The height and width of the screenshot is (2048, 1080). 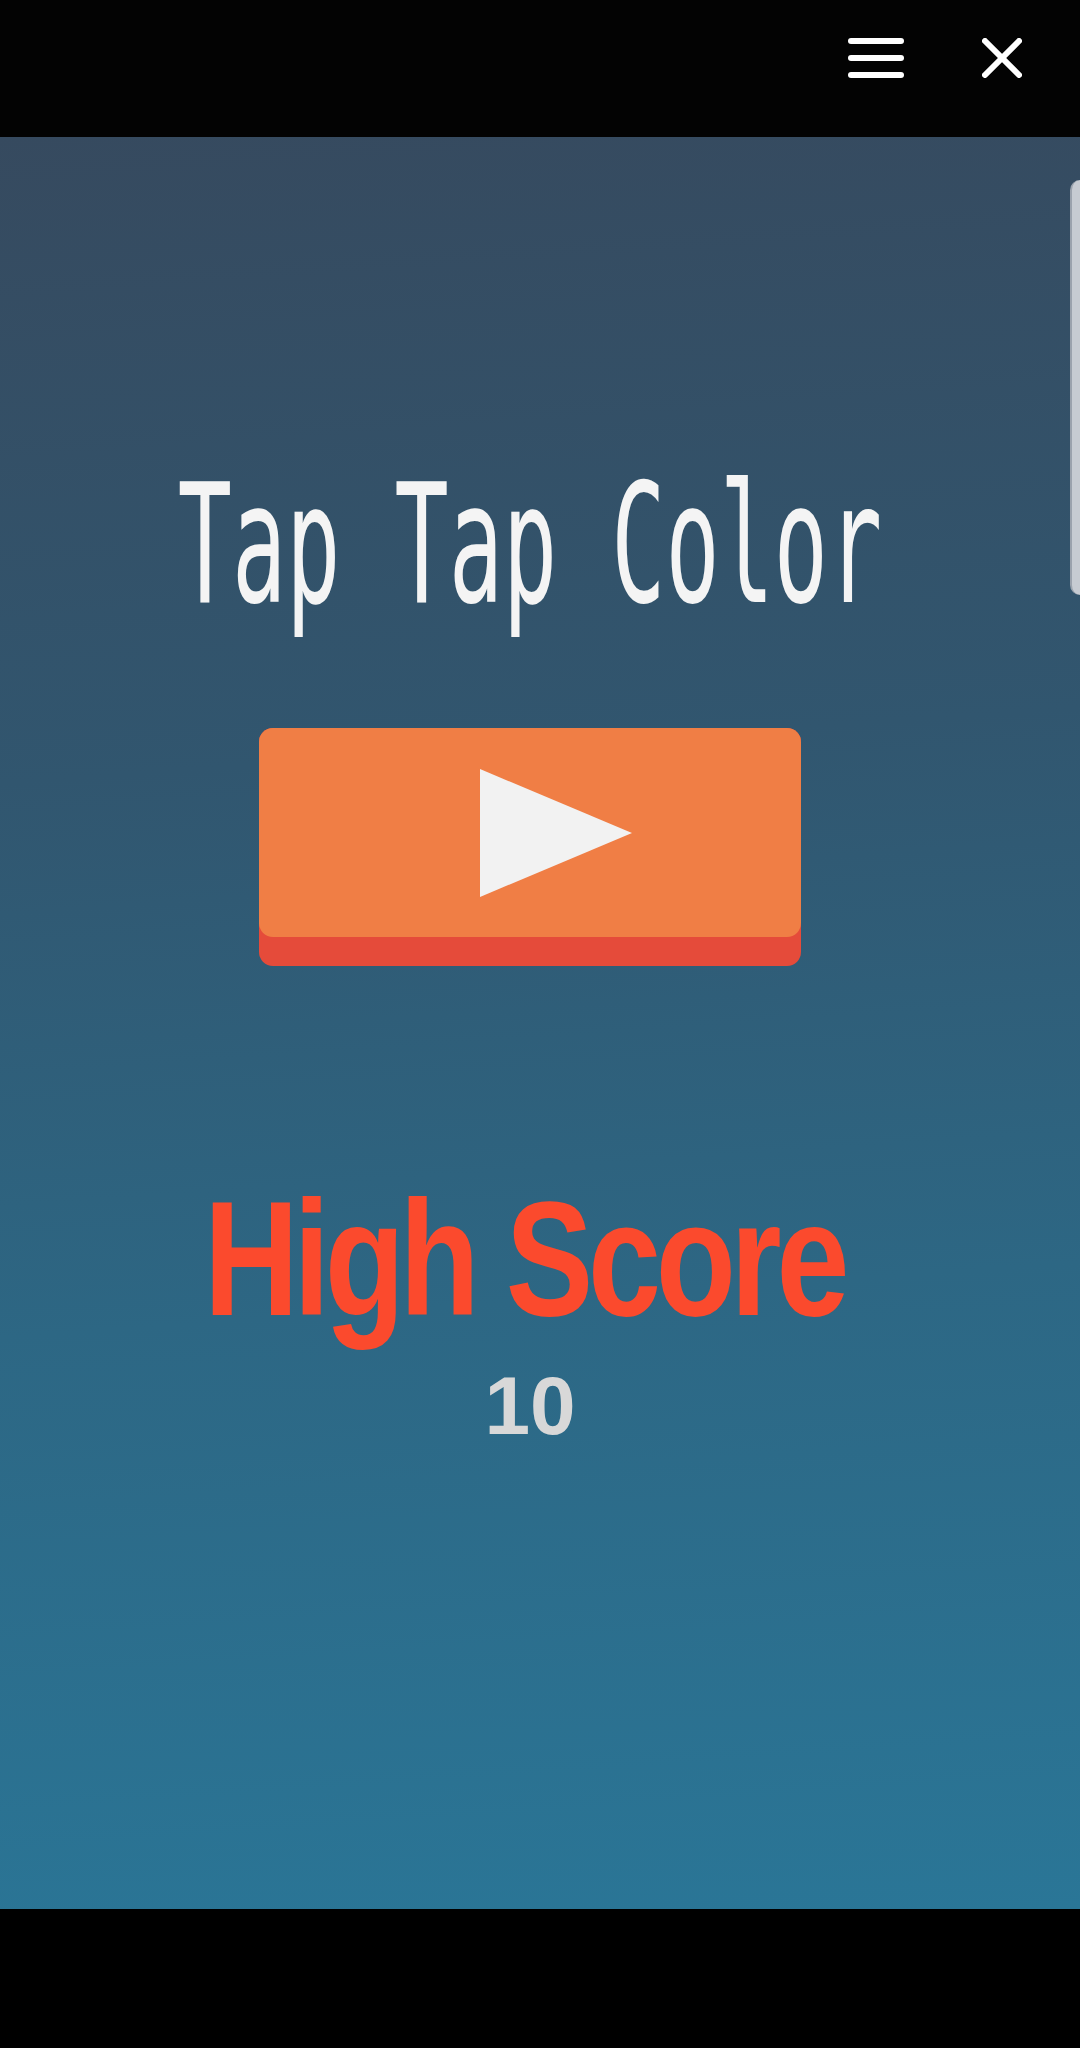 What do you see at coordinates (556, 832) in the screenshot?
I see `play-icon` at bounding box center [556, 832].